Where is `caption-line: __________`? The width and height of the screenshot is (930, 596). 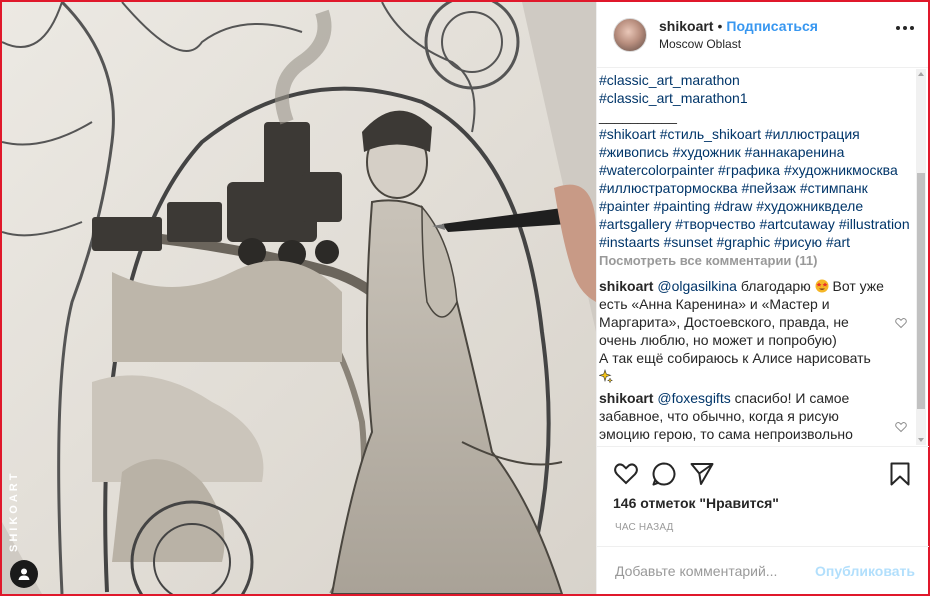
caption-line: __________ is located at coordinates (638, 116).